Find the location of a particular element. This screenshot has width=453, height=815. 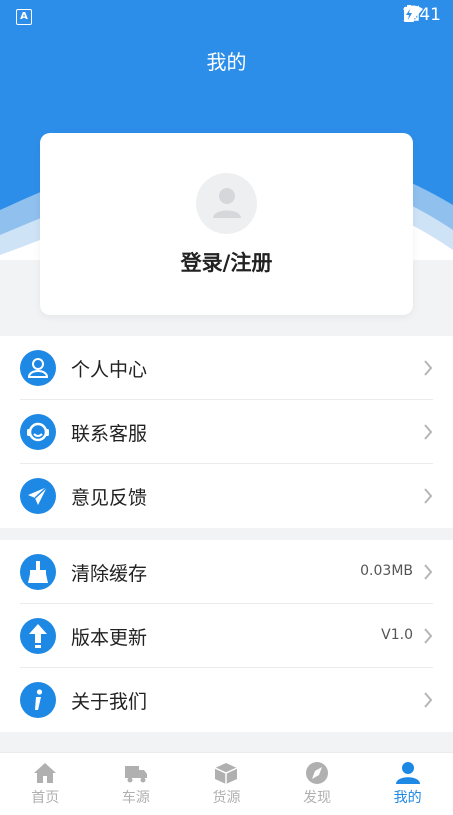

user-icon is located at coordinates (38, 368).